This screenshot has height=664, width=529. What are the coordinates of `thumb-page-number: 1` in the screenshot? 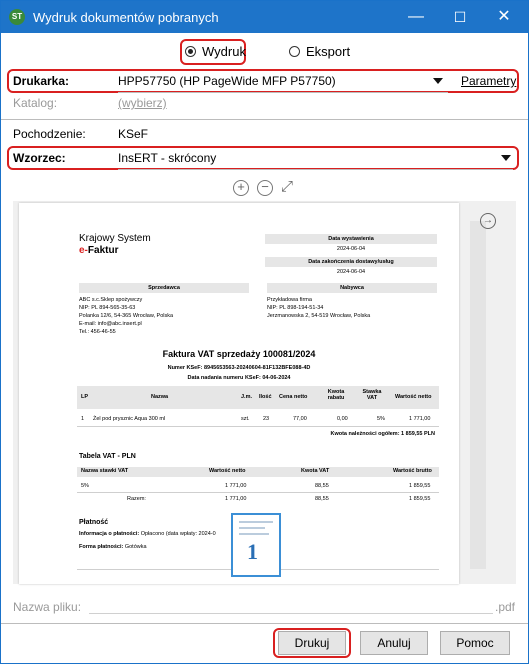 It's located at (252, 551).